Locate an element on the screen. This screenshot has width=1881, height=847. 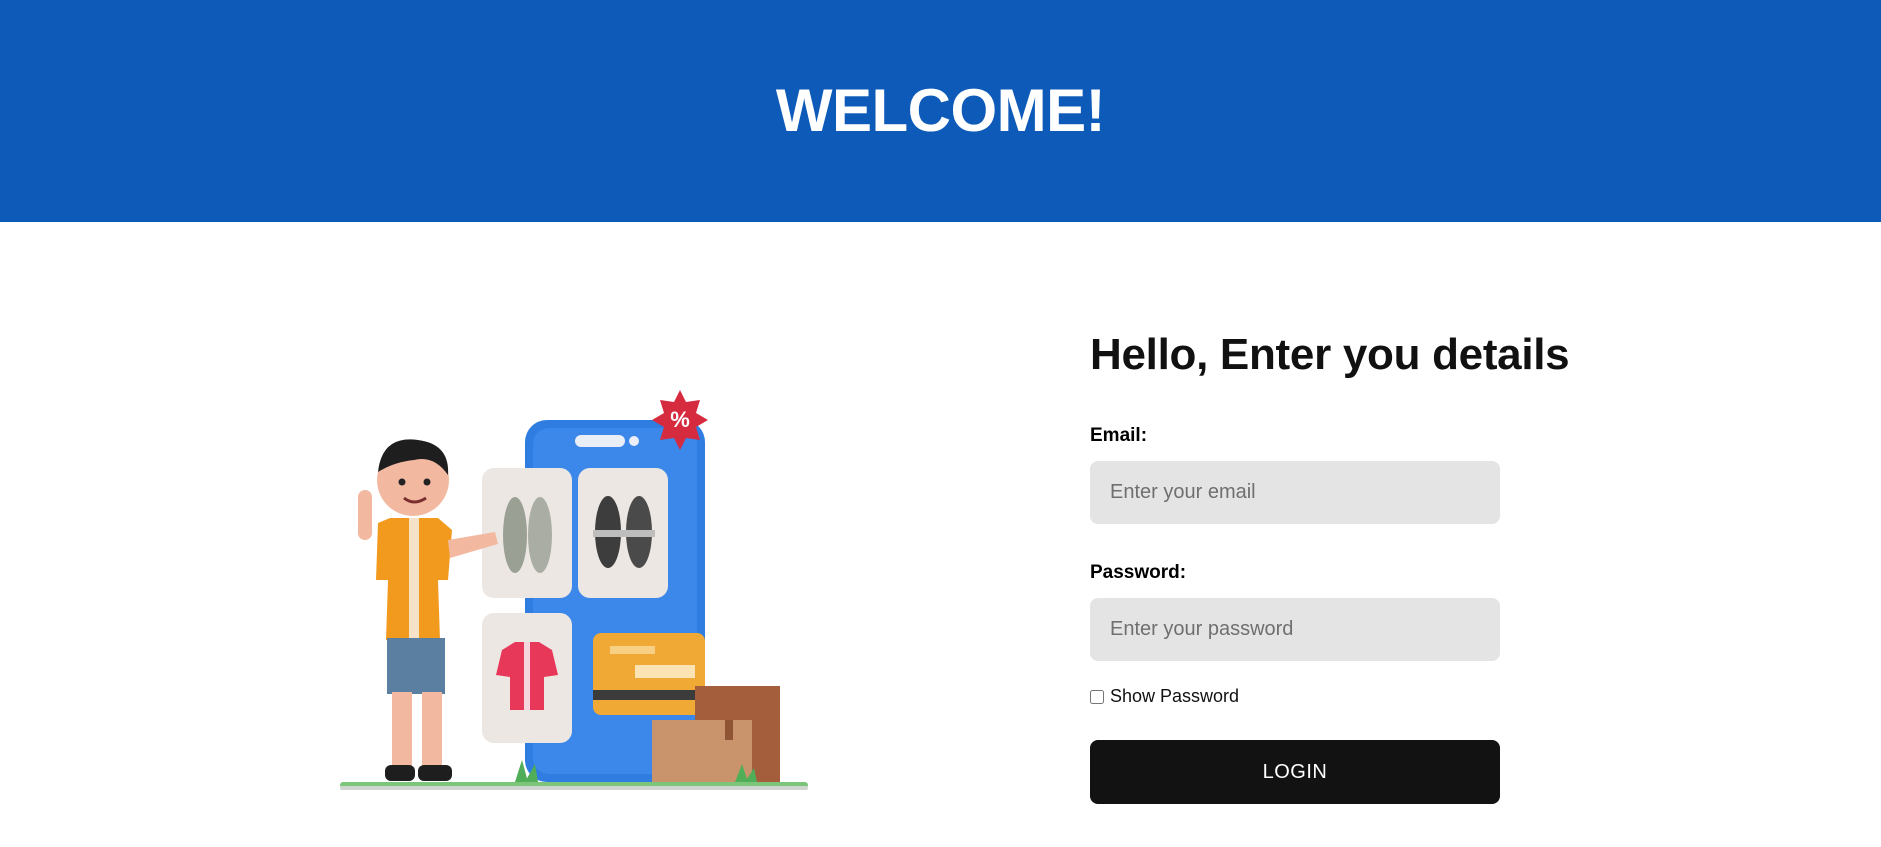
page-title: WELCOME! is located at coordinates (940, 110).